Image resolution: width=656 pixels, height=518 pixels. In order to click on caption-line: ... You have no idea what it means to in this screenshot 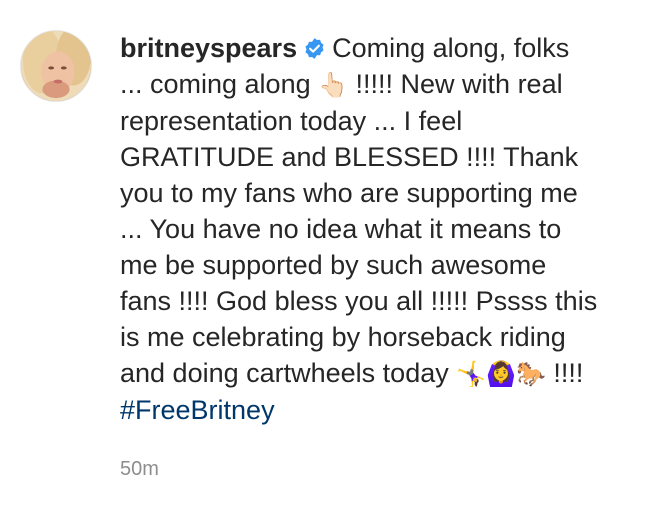, I will do `click(341, 229)`.